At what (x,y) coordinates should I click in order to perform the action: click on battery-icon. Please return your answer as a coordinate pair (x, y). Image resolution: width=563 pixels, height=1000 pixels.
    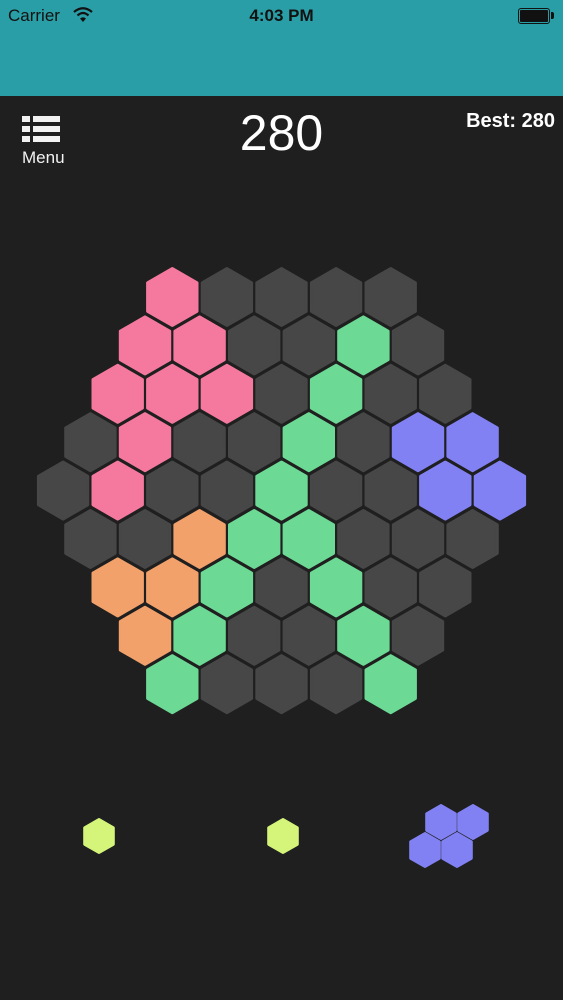
    Looking at the image, I should click on (534, 16).